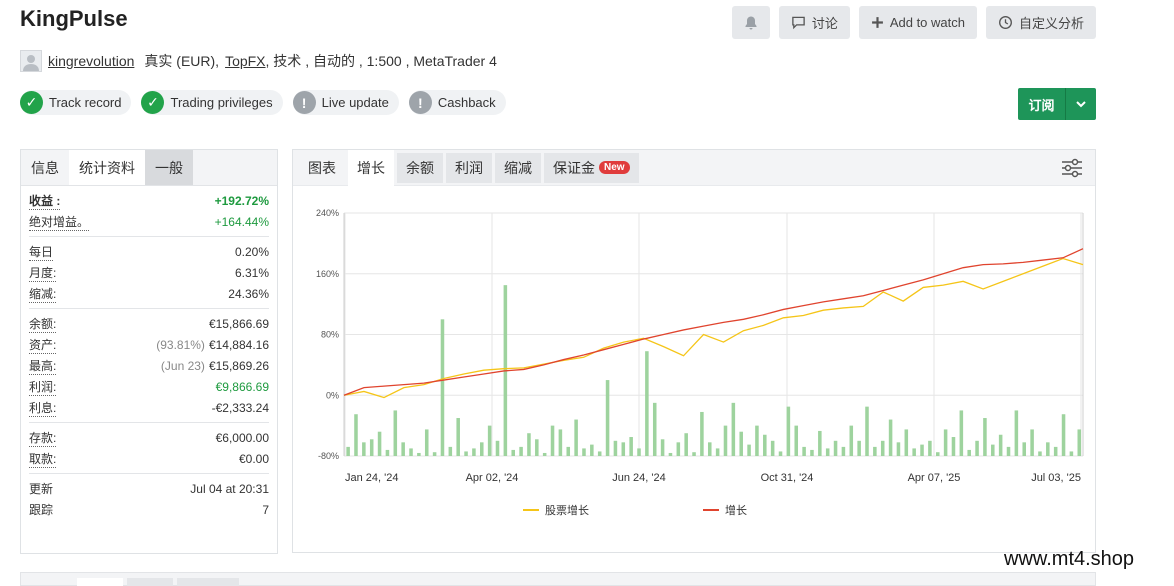 This screenshot has height=586, width=1174. Describe the element at coordinates (1072, 170) in the screenshot. I see `chart-settings-button` at that location.